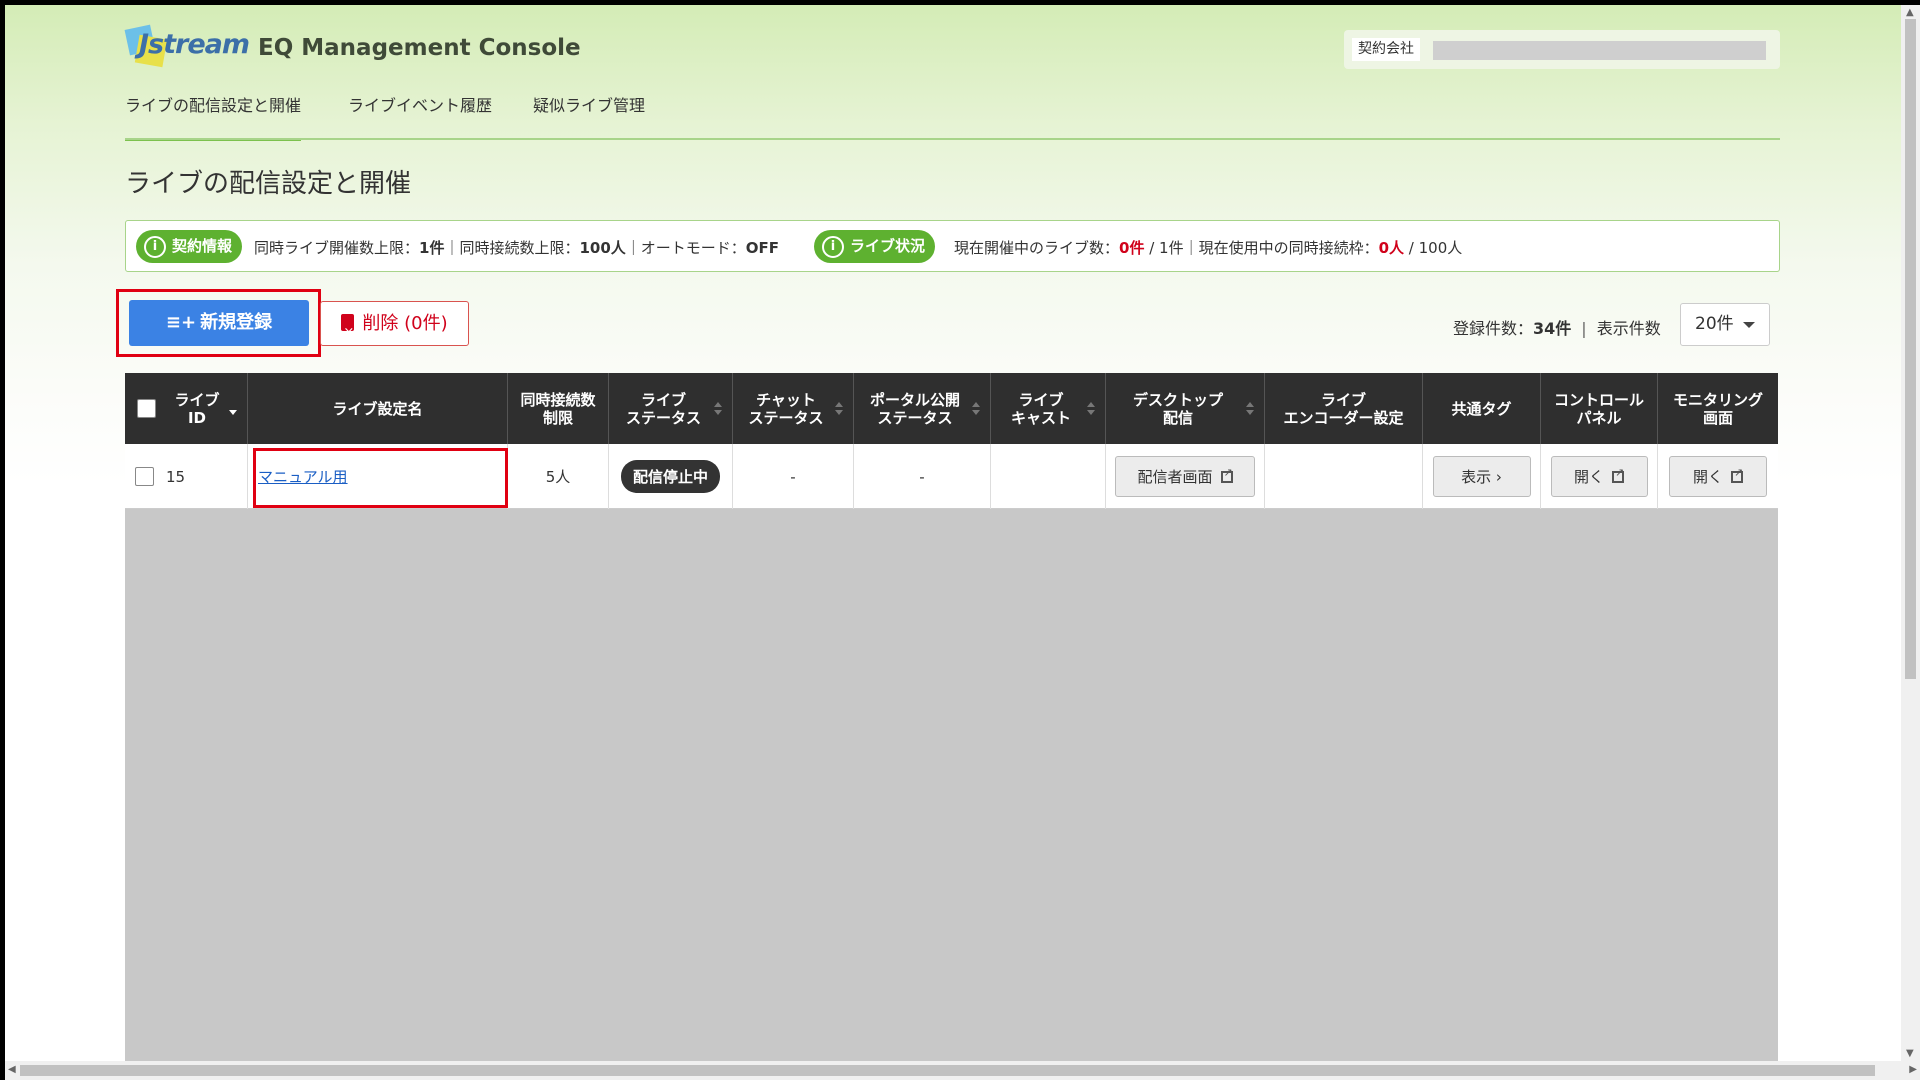  Describe the element at coordinates (1344, 476) in the screenshot. I see `cell-encoder` at that location.